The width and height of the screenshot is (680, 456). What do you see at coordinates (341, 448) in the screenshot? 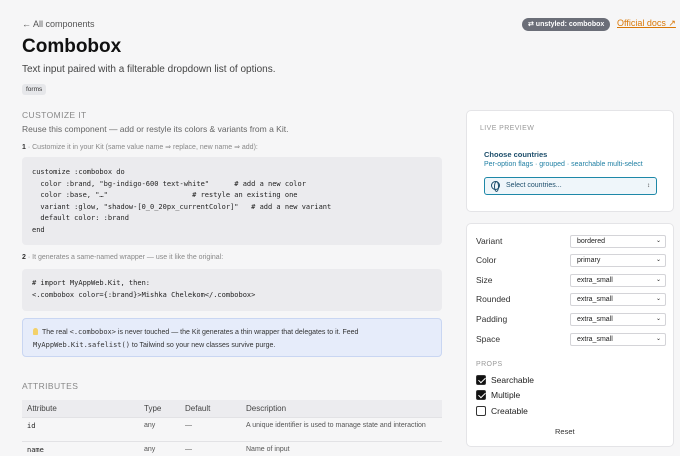
I see `attr-description: Name of input` at bounding box center [341, 448].